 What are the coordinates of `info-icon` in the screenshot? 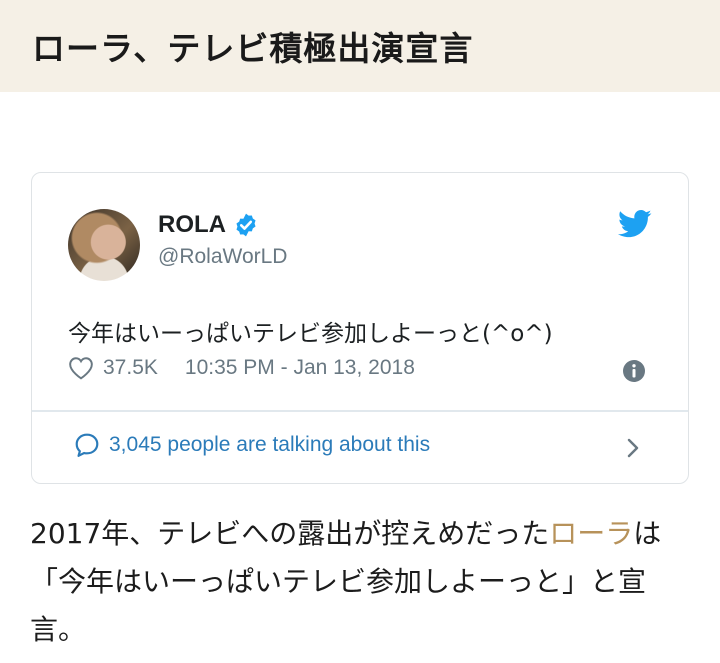 It's located at (634, 371).